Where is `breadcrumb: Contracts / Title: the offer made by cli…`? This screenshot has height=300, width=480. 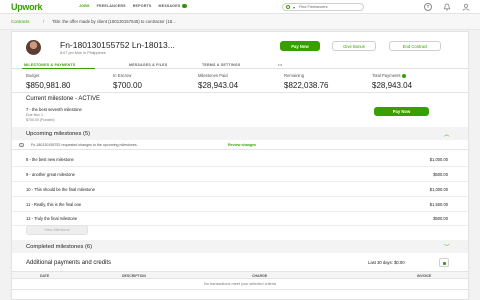
breadcrumb: Contracts / Title: the offer made by cli… is located at coordinates (240, 22).